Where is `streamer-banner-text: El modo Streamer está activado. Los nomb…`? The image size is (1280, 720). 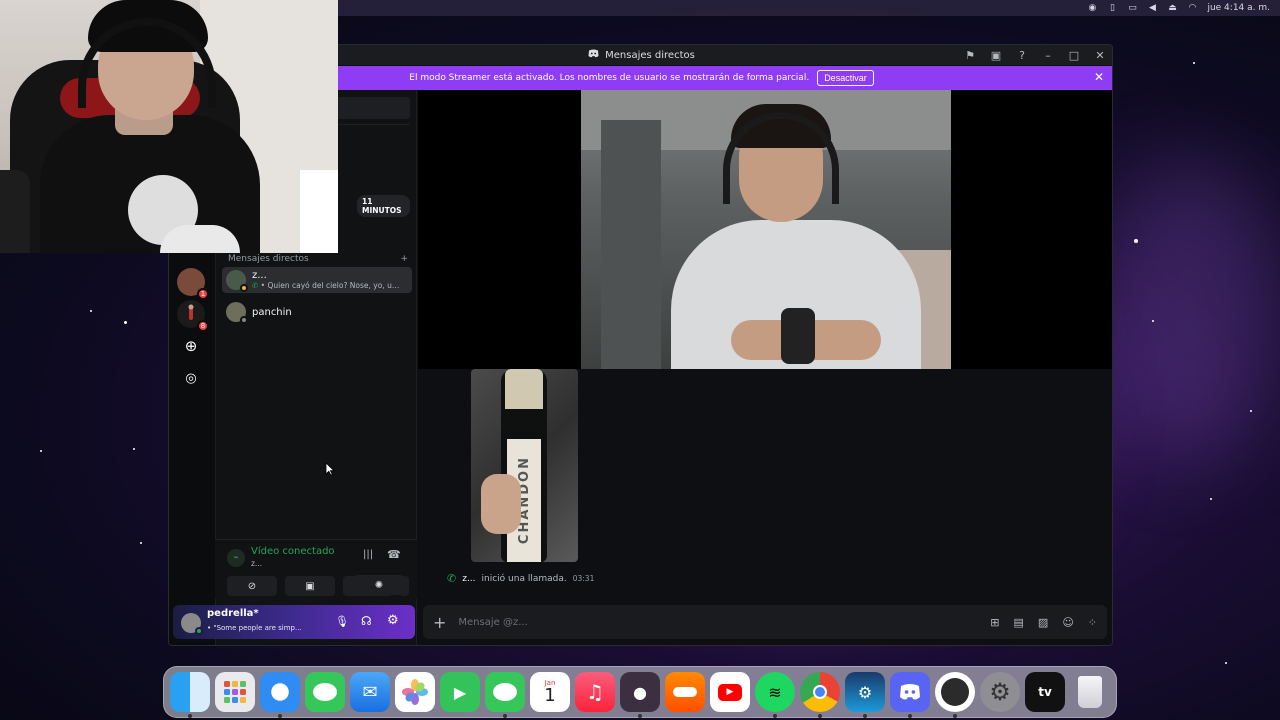 streamer-banner-text: El modo Streamer está activado. Los nomb… is located at coordinates (609, 78).